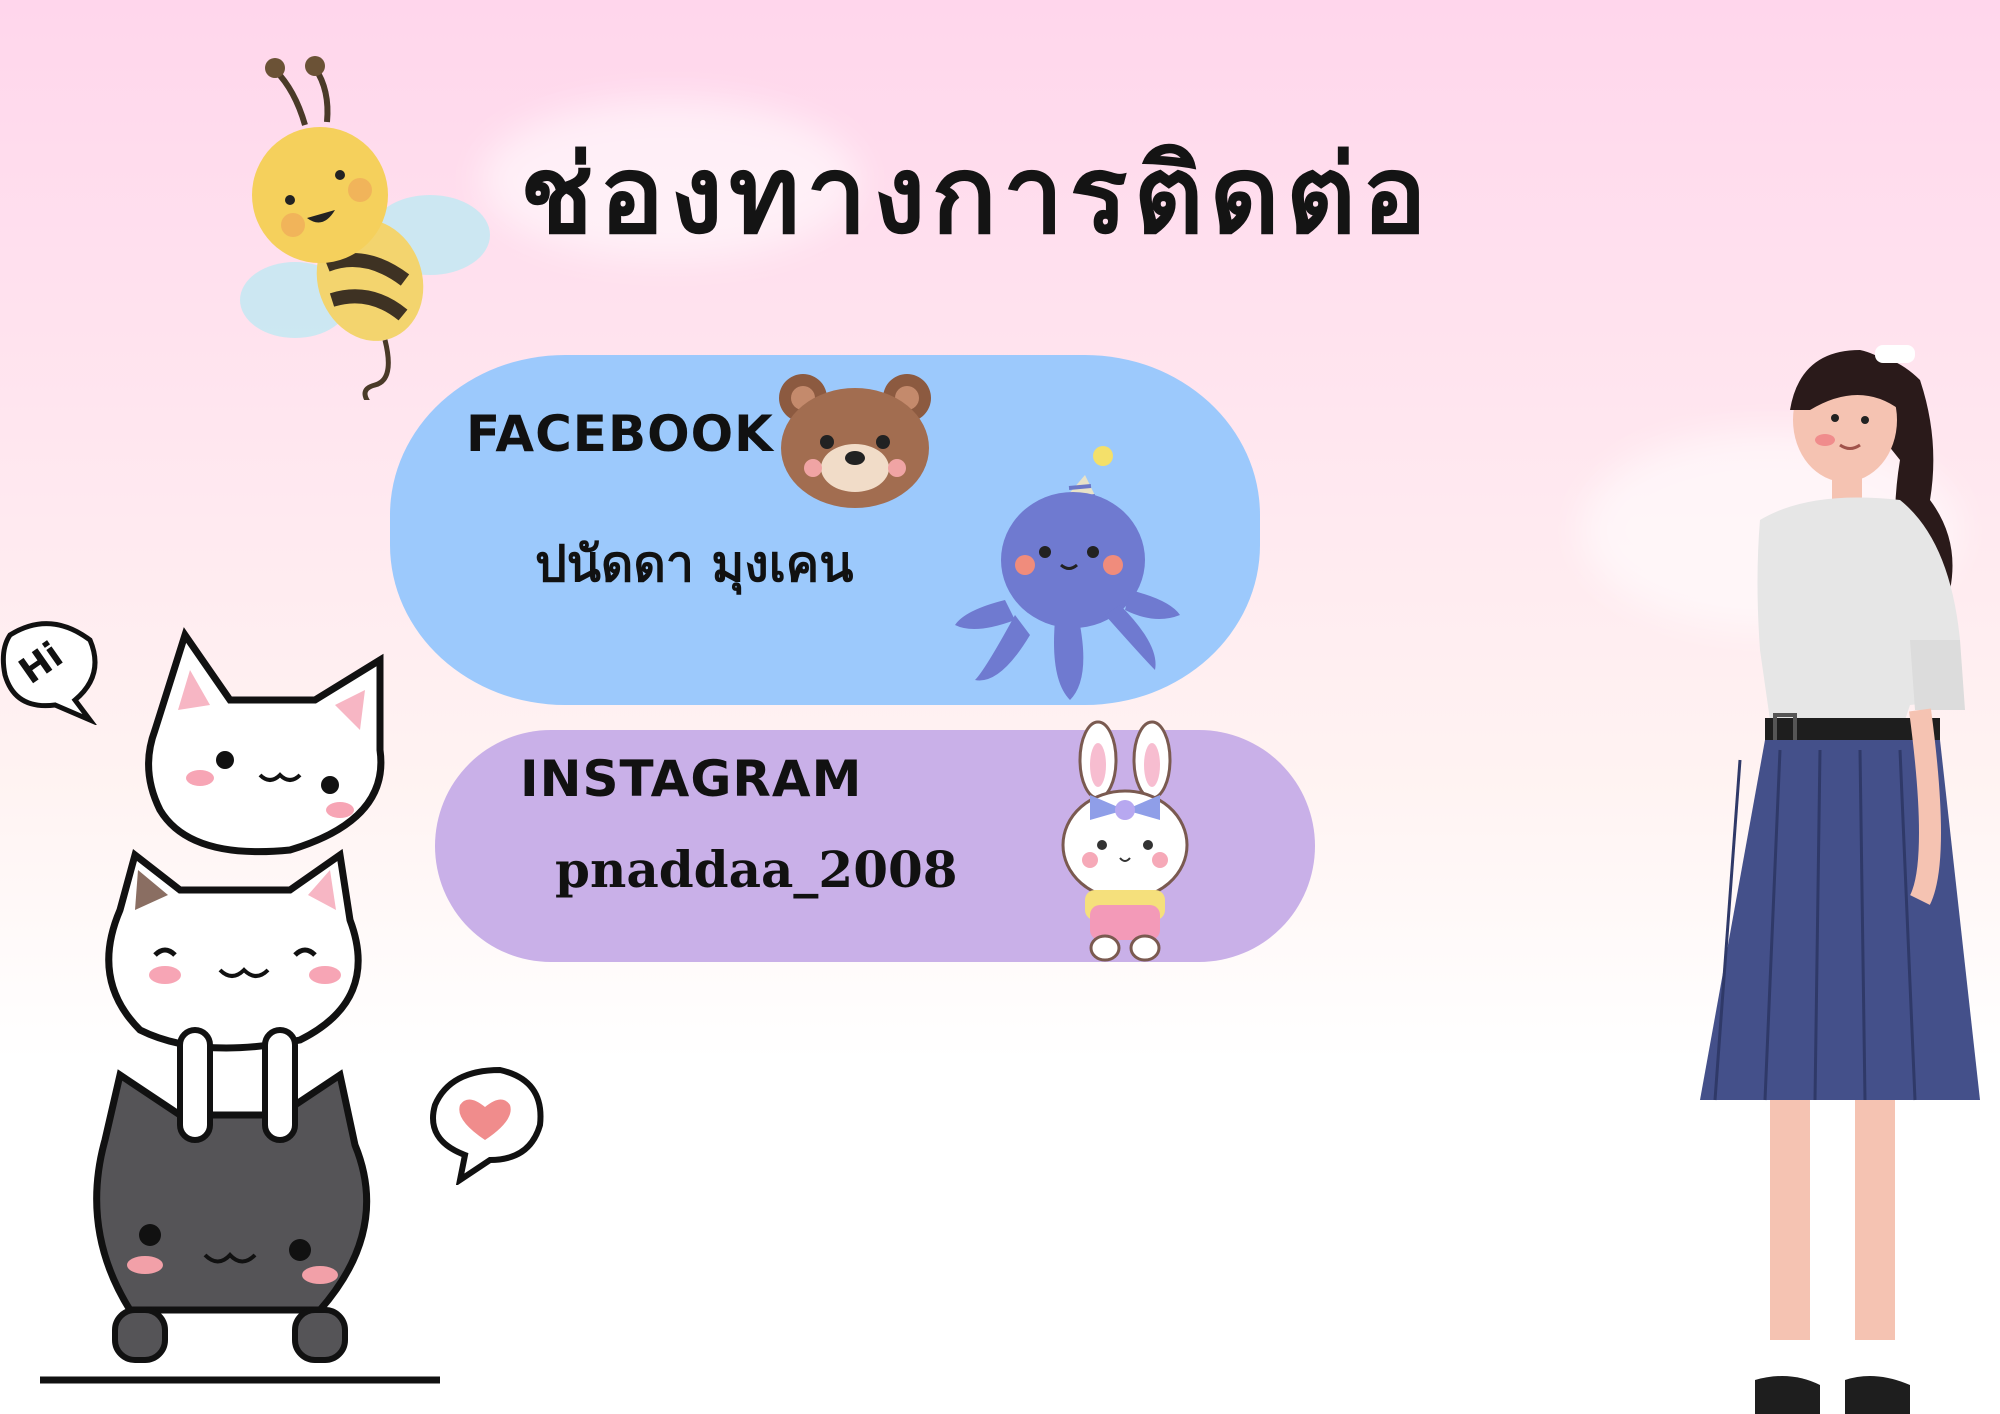  I want to click on octopus-icon, so click(1067, 573).